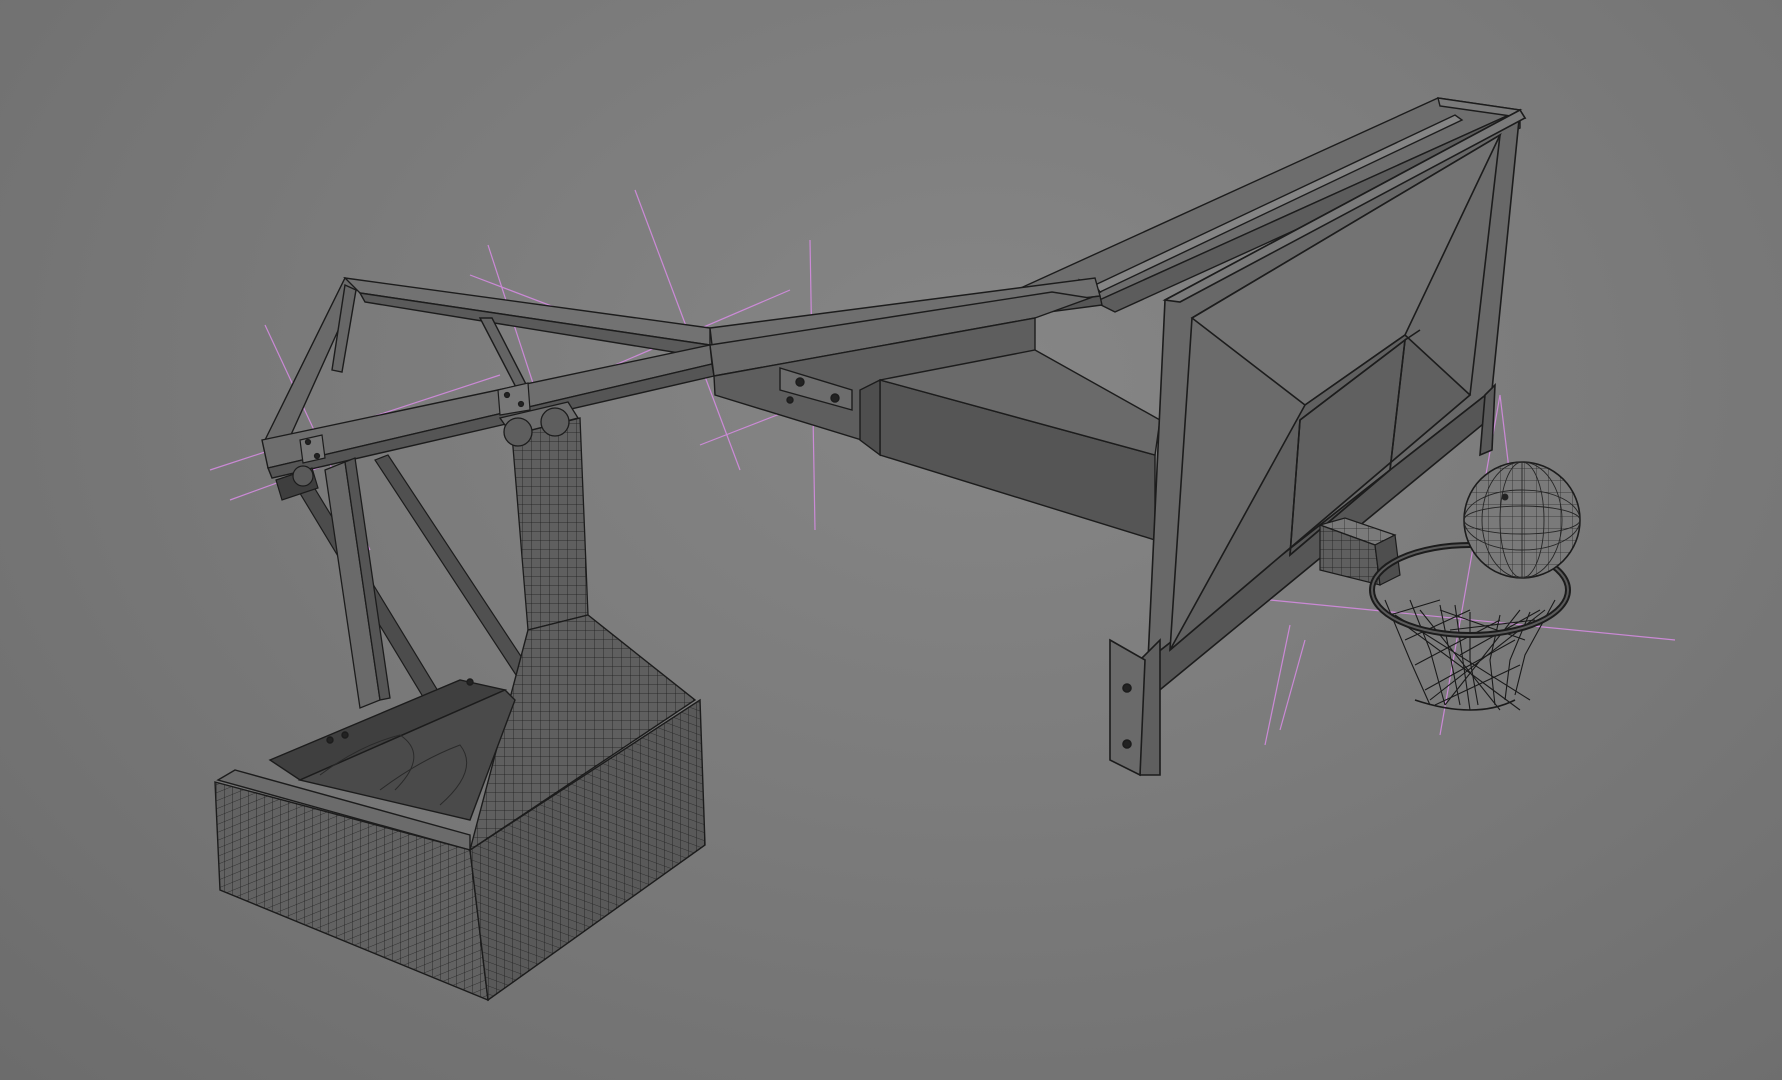 This screenshot has width=1782, height=1080. I want to click on base-counterweight, so click(460, 808).